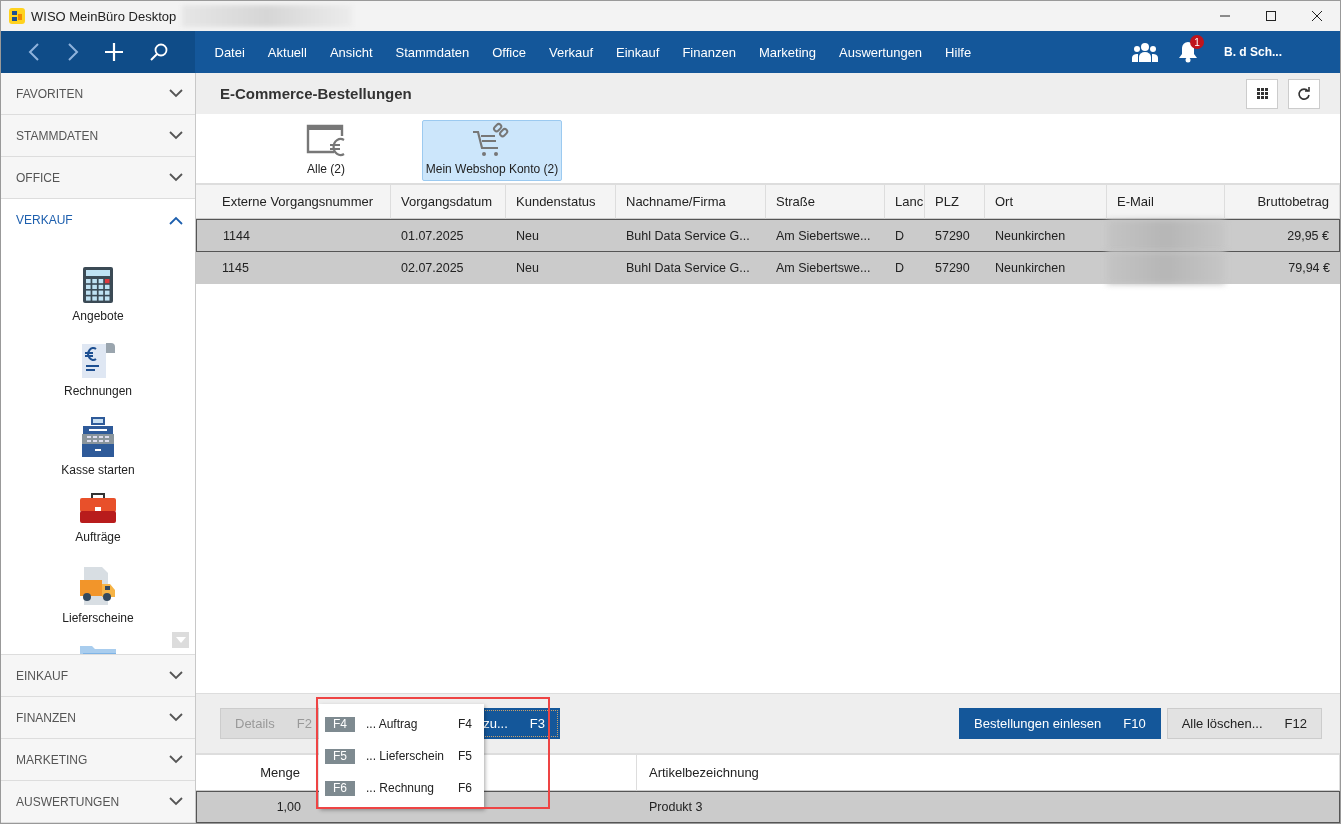 The height and width of the screenshot is (824, 1341). What do you see at coordinates (1282, 268) in the screenshot?
I see `table-cell: 79,94 €` at bounding box center [1282, 268].